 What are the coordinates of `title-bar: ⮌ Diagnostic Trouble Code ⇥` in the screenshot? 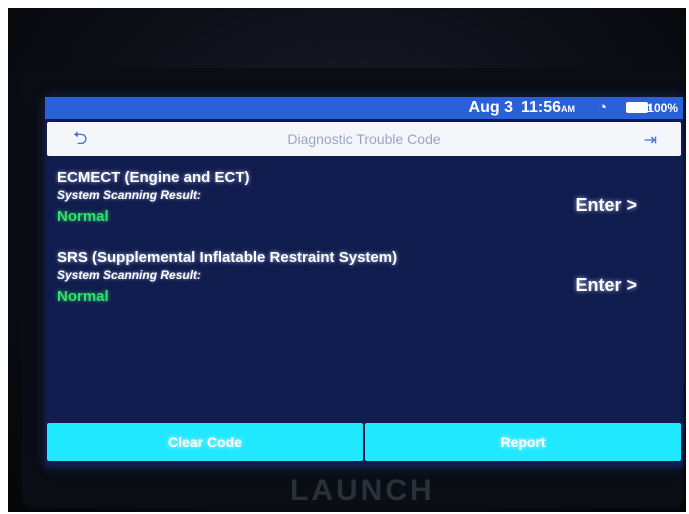 It's located at (364, 139).